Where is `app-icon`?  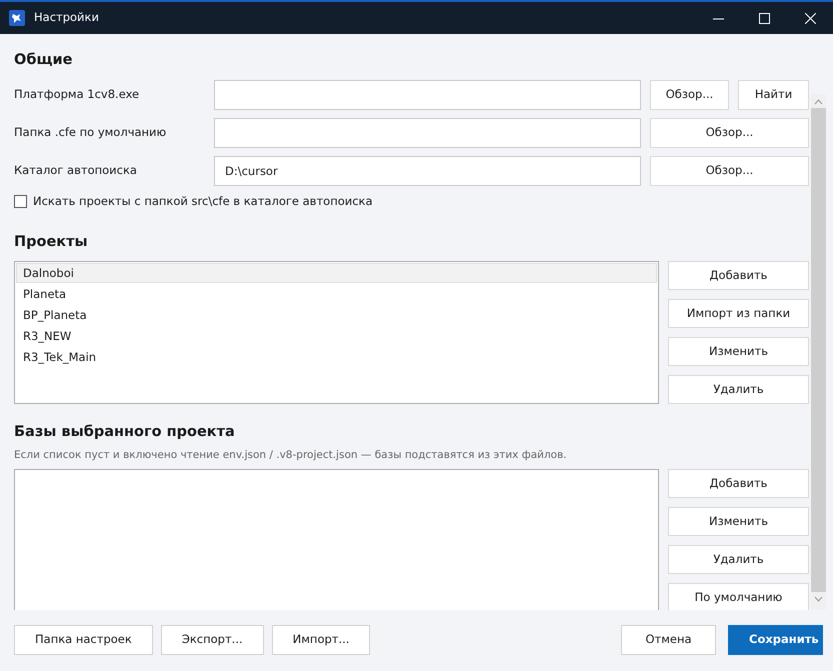 app-icon is located at coordinates (17, 18).